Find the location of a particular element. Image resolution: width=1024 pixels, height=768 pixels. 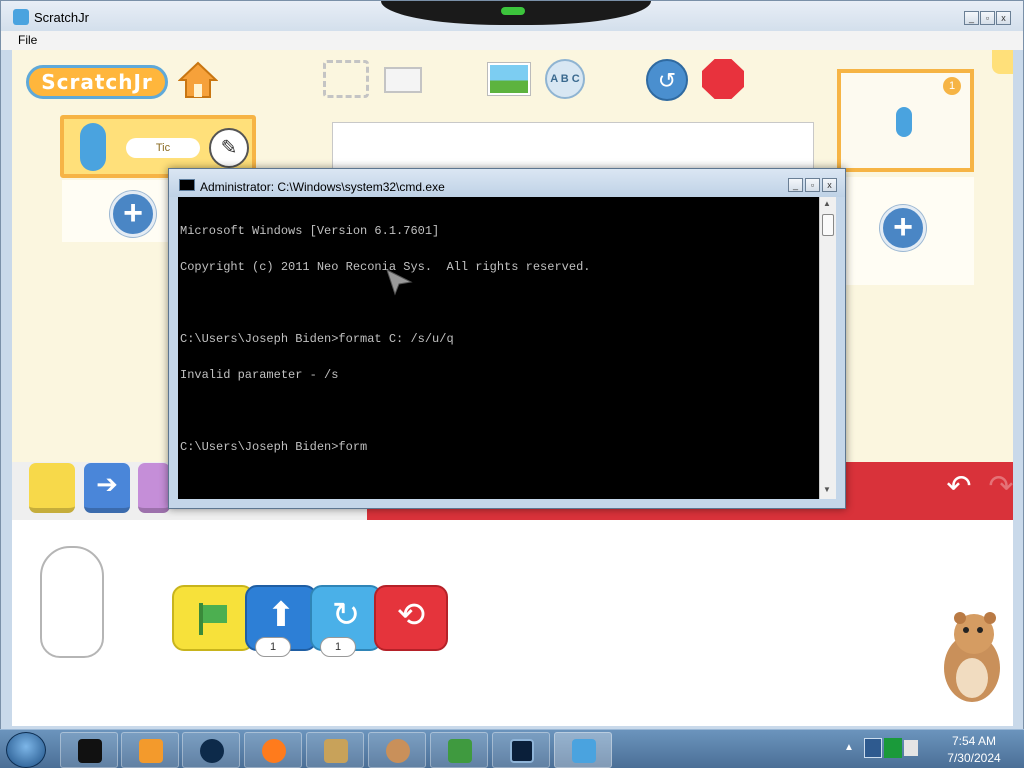

system-tray: ▲ 7:54 AM 7/30/2024 is located at coordinates (934, 749).